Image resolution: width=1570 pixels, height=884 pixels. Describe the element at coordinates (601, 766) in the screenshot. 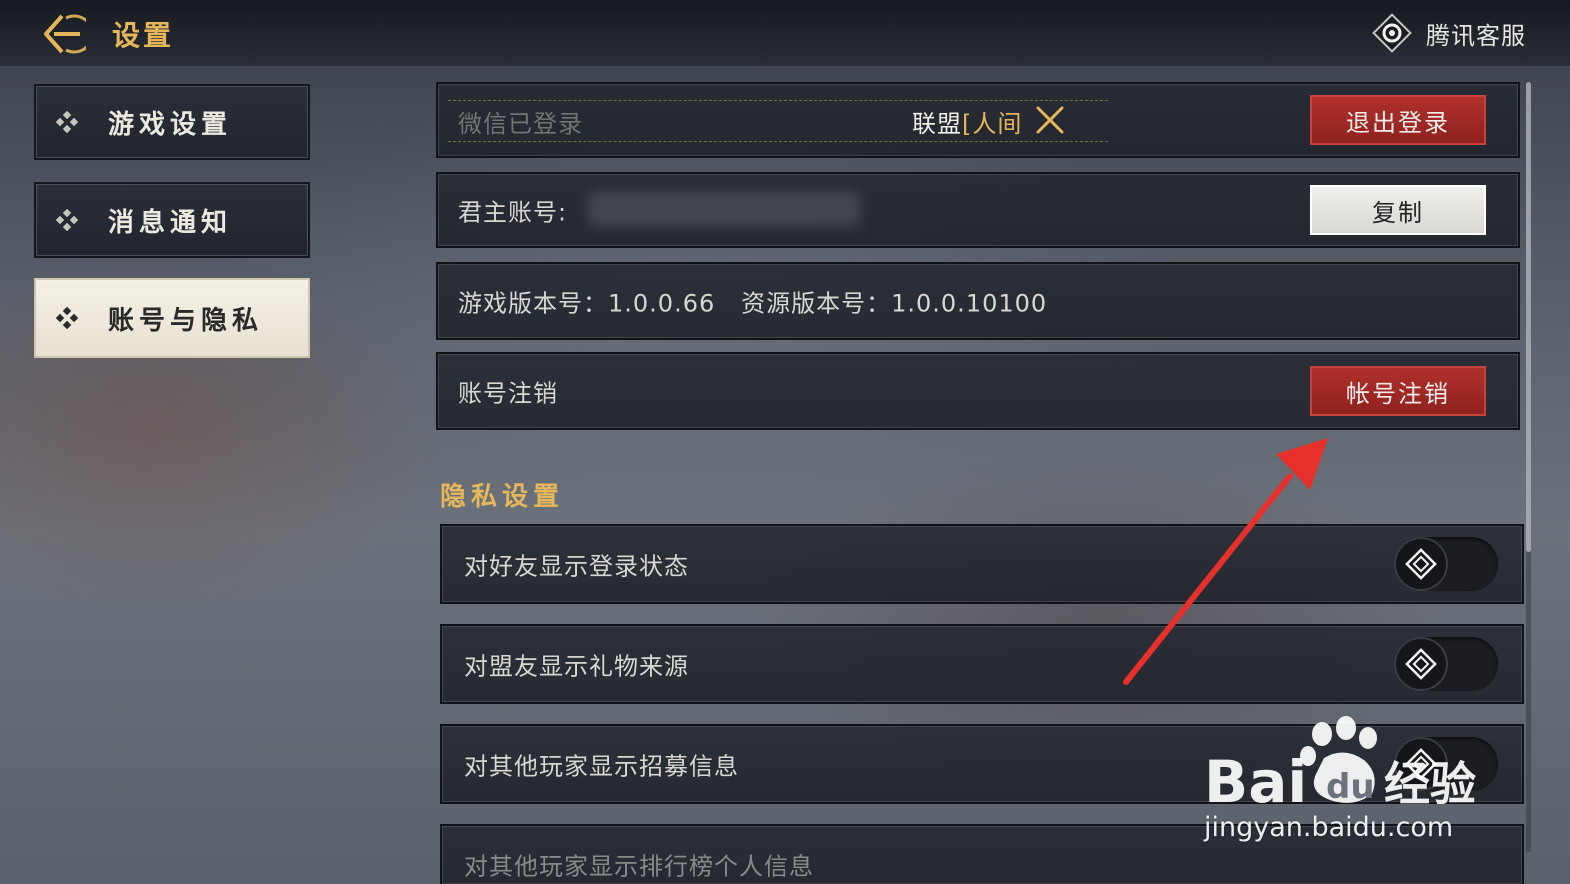

I see `privacy-row-label: 对其他玩家显示招募信息` at that location.